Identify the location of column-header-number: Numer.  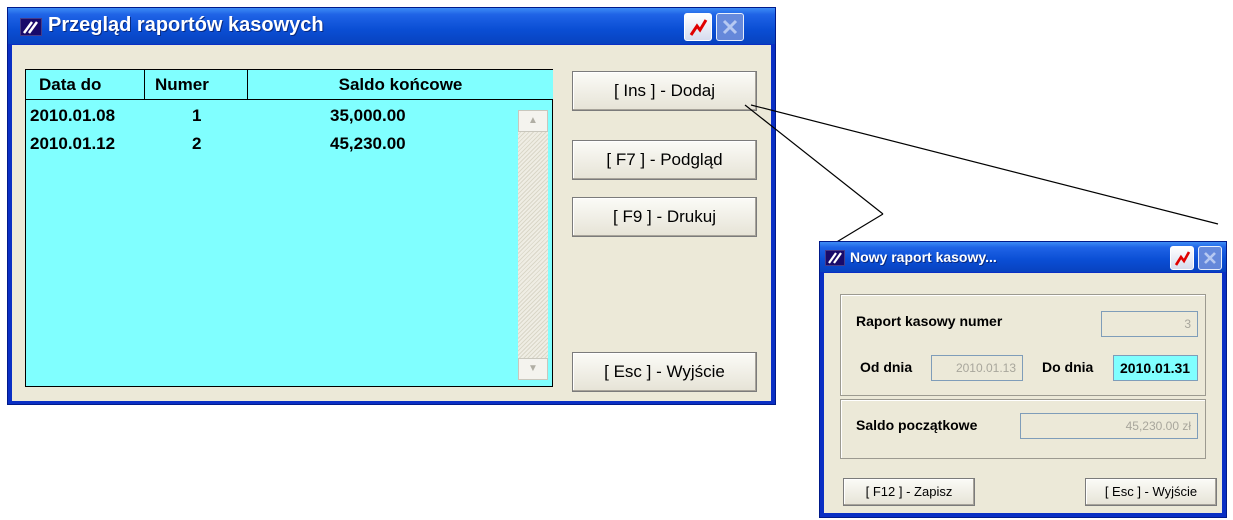
(196, 85).